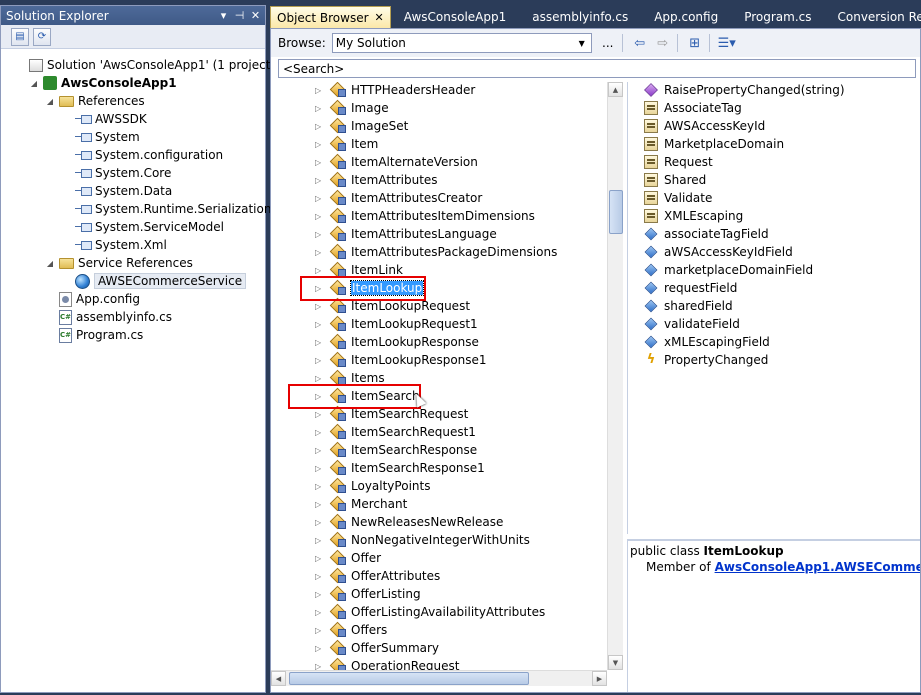 This screenshot has width=921, height=695. I want to click on object-list-item: ▷ Item, so click(324, 144).